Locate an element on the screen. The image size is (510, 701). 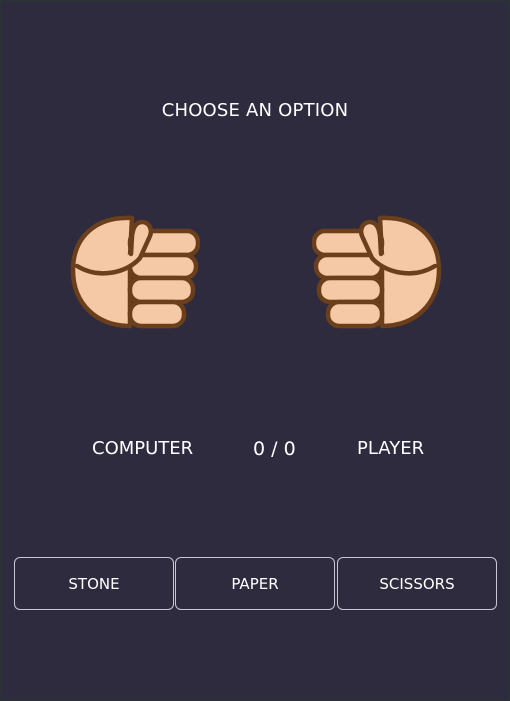
stone-button: STONE is located at coordinates (94, 583).